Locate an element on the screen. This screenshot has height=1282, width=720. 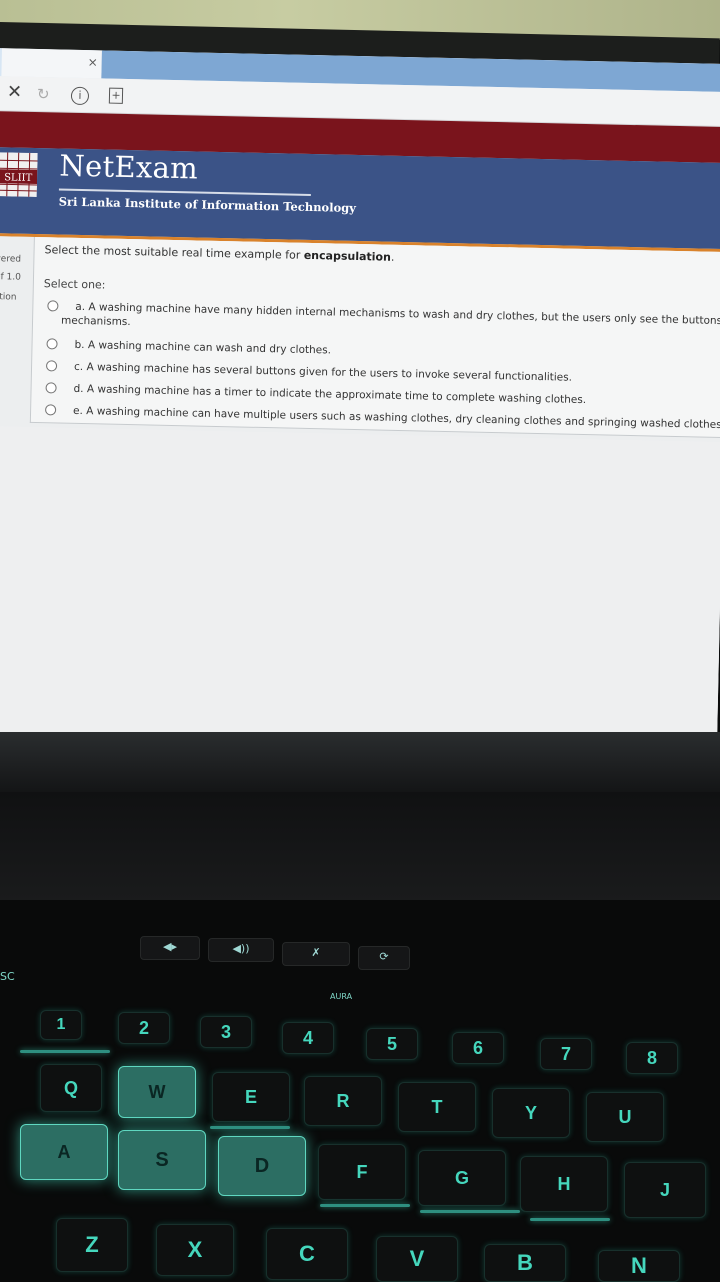
flag-question-link: stion is located at coordinates (8, 297).